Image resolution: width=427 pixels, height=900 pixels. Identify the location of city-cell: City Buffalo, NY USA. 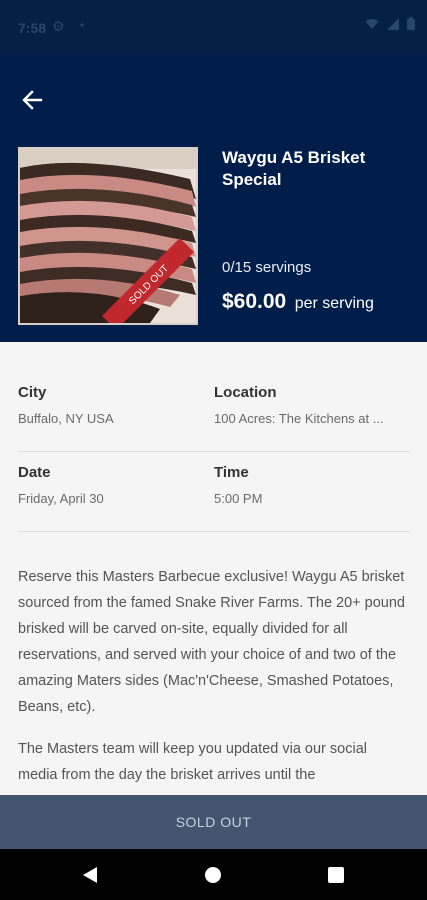
(113, 405).